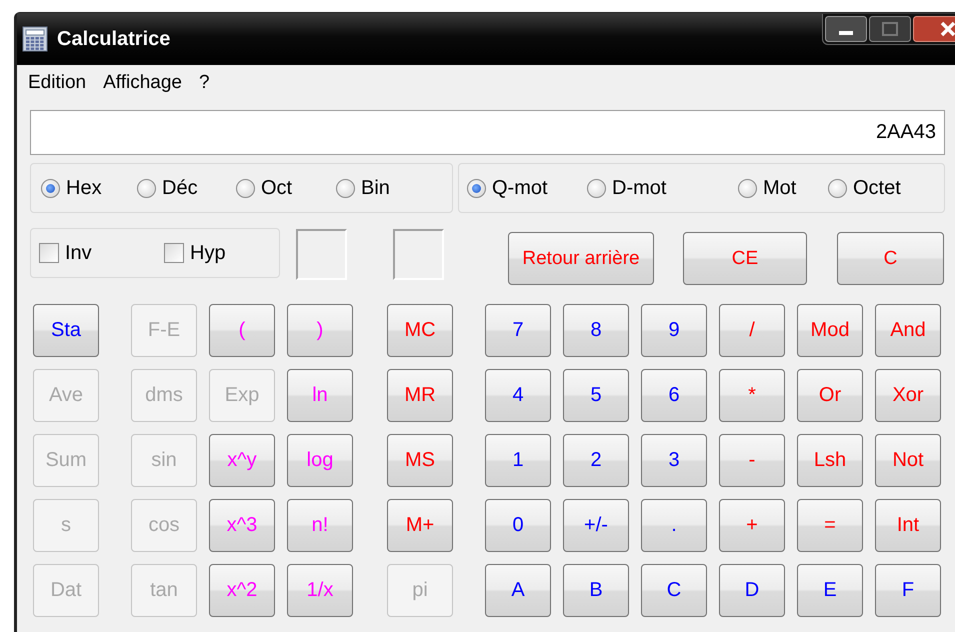 The width and height of the screenshot is (955, 632). I want to click on calculator-icon, so click(35, 39).